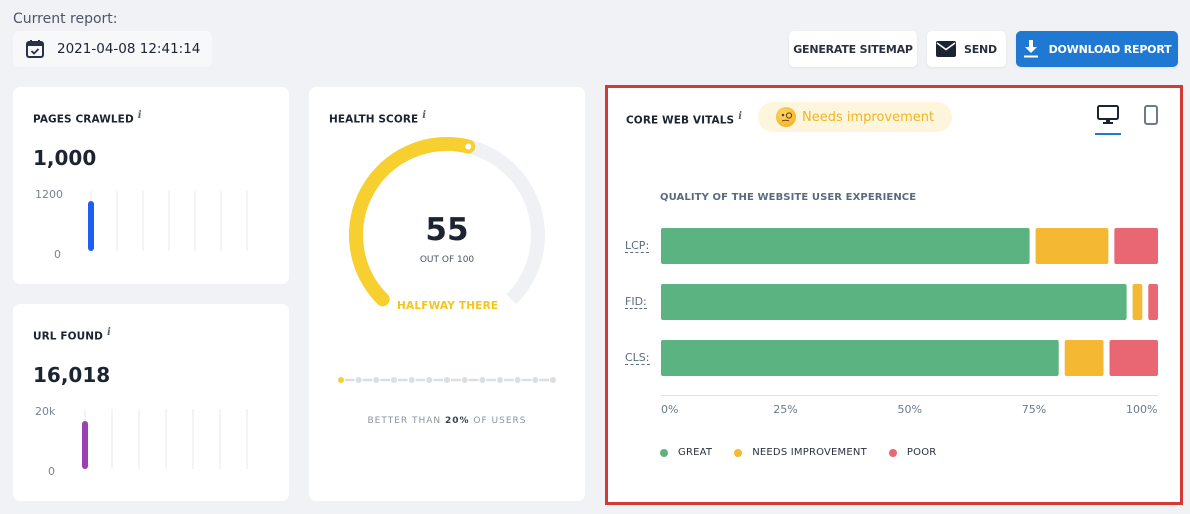 The width and height of the screenshot is (1190, 514). Describe the element at coordinates (168, 221) in the screenshot. I see `pages-crawled-mini-chart` at that location.